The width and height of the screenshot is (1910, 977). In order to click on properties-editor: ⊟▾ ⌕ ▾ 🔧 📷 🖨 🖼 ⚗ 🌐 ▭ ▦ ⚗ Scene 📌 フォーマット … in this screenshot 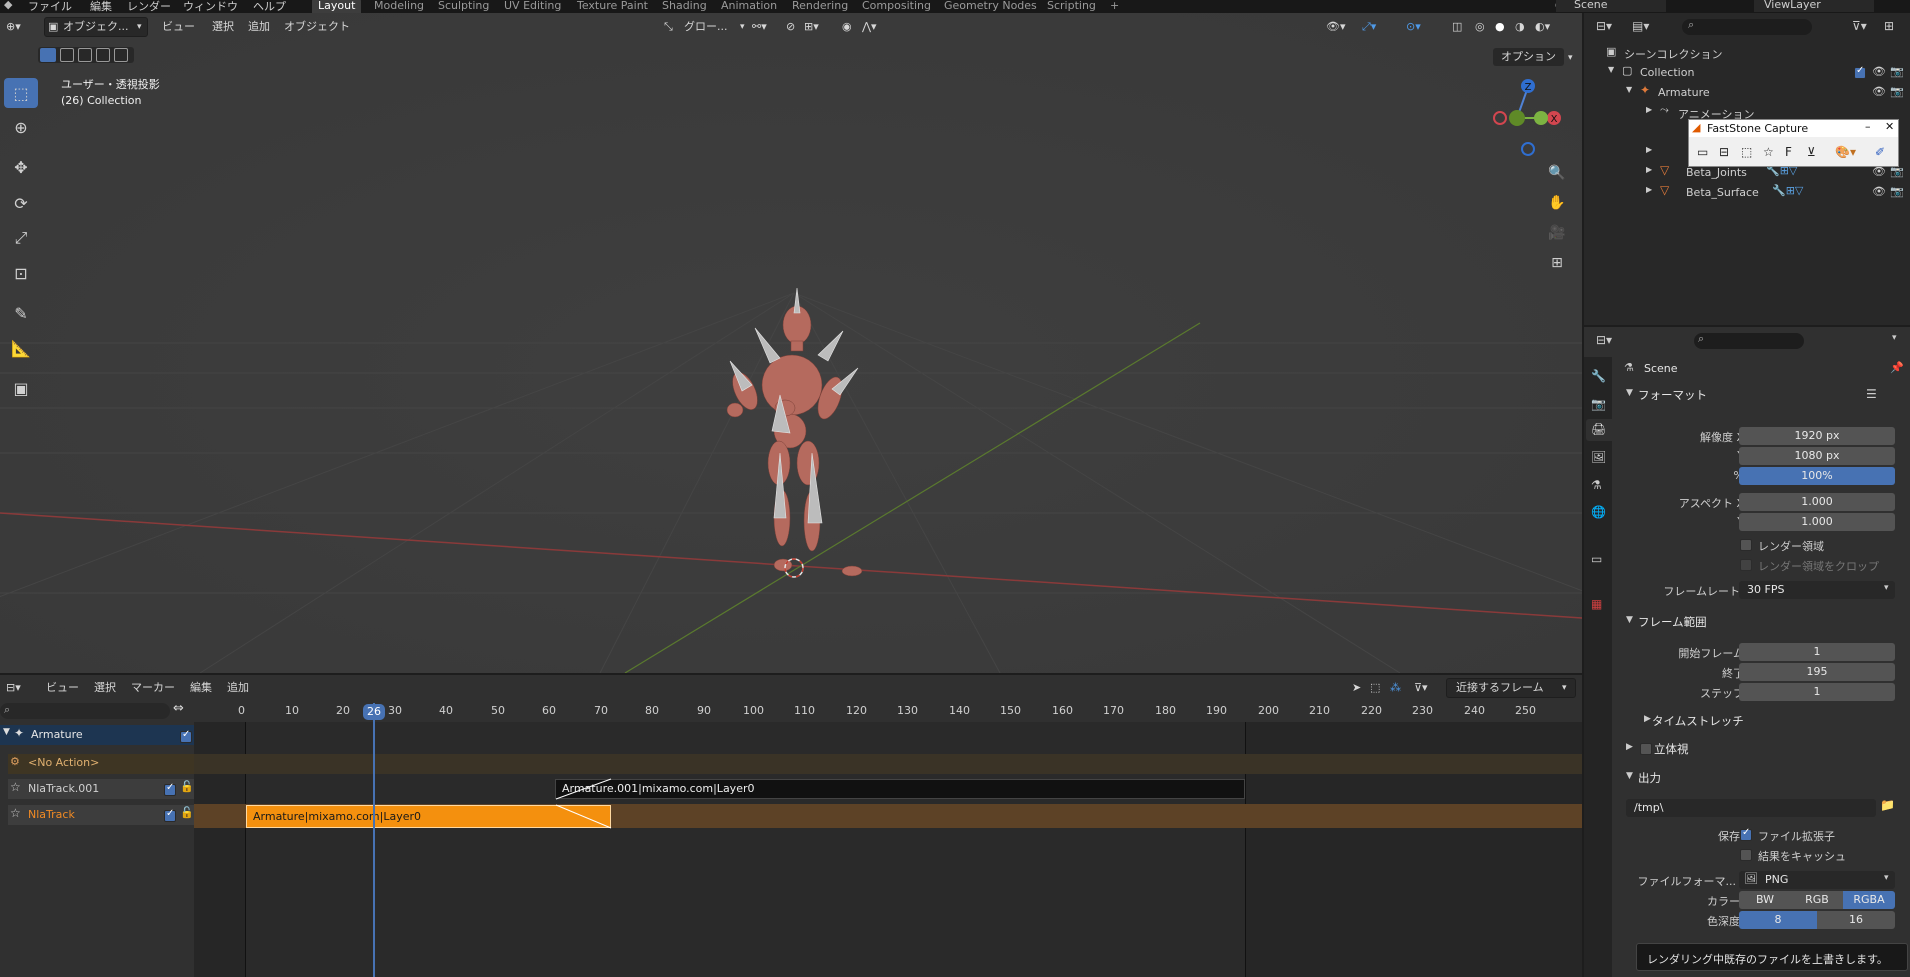, I will do `click(1747, 652)`.